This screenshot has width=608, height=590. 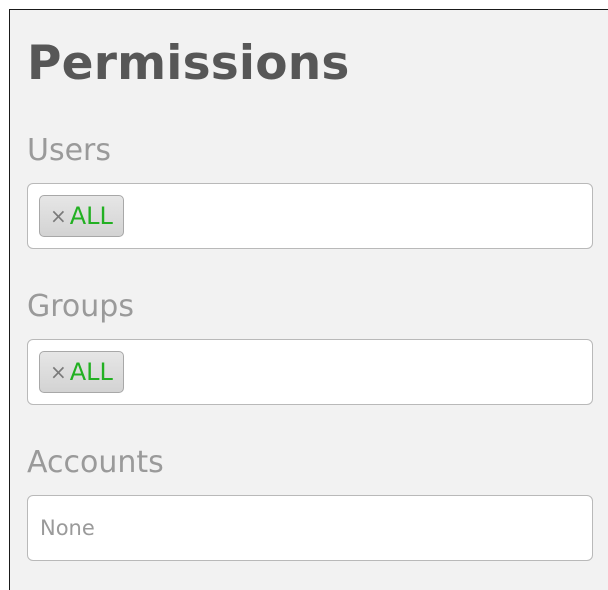 What do you see at coordinates (188, 63) in the screenshot?
I see `page-title: Permissions` at bounding box center [188, 63].